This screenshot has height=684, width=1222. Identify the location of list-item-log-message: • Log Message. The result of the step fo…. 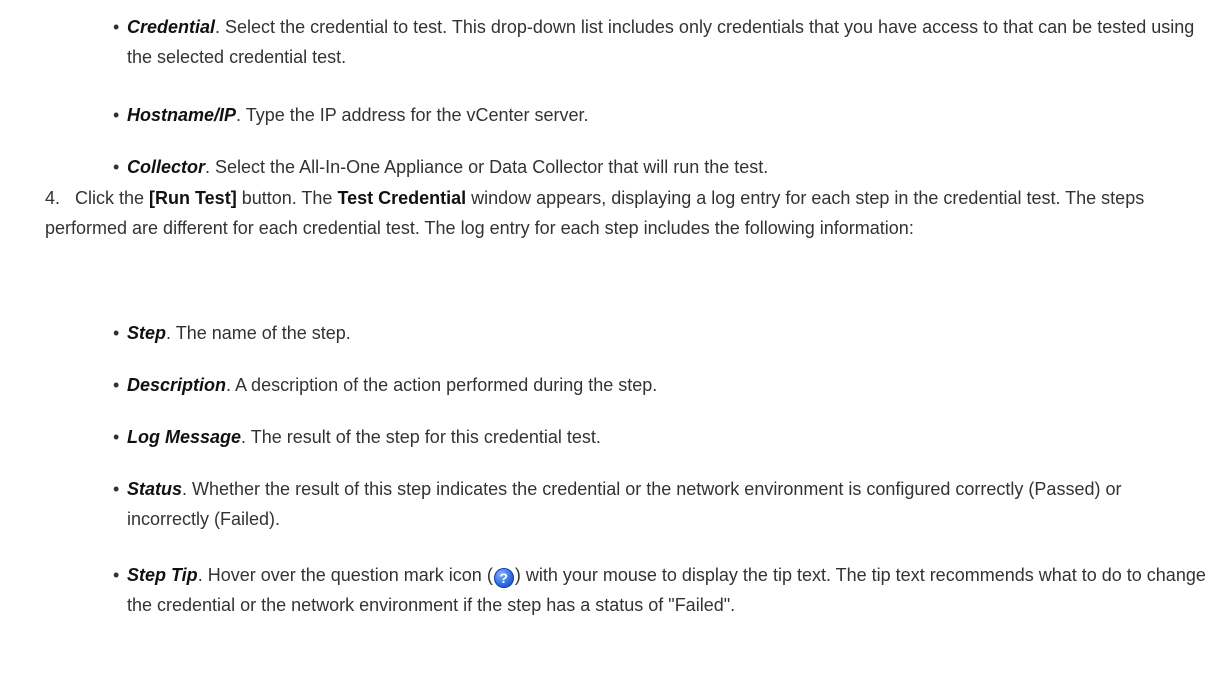
(660, 448).